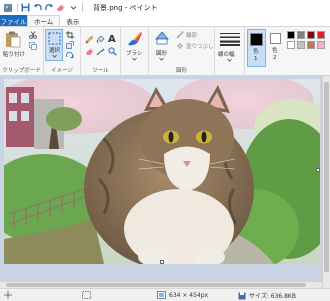  I want to click on magnifier-icon, so click(112, 51).